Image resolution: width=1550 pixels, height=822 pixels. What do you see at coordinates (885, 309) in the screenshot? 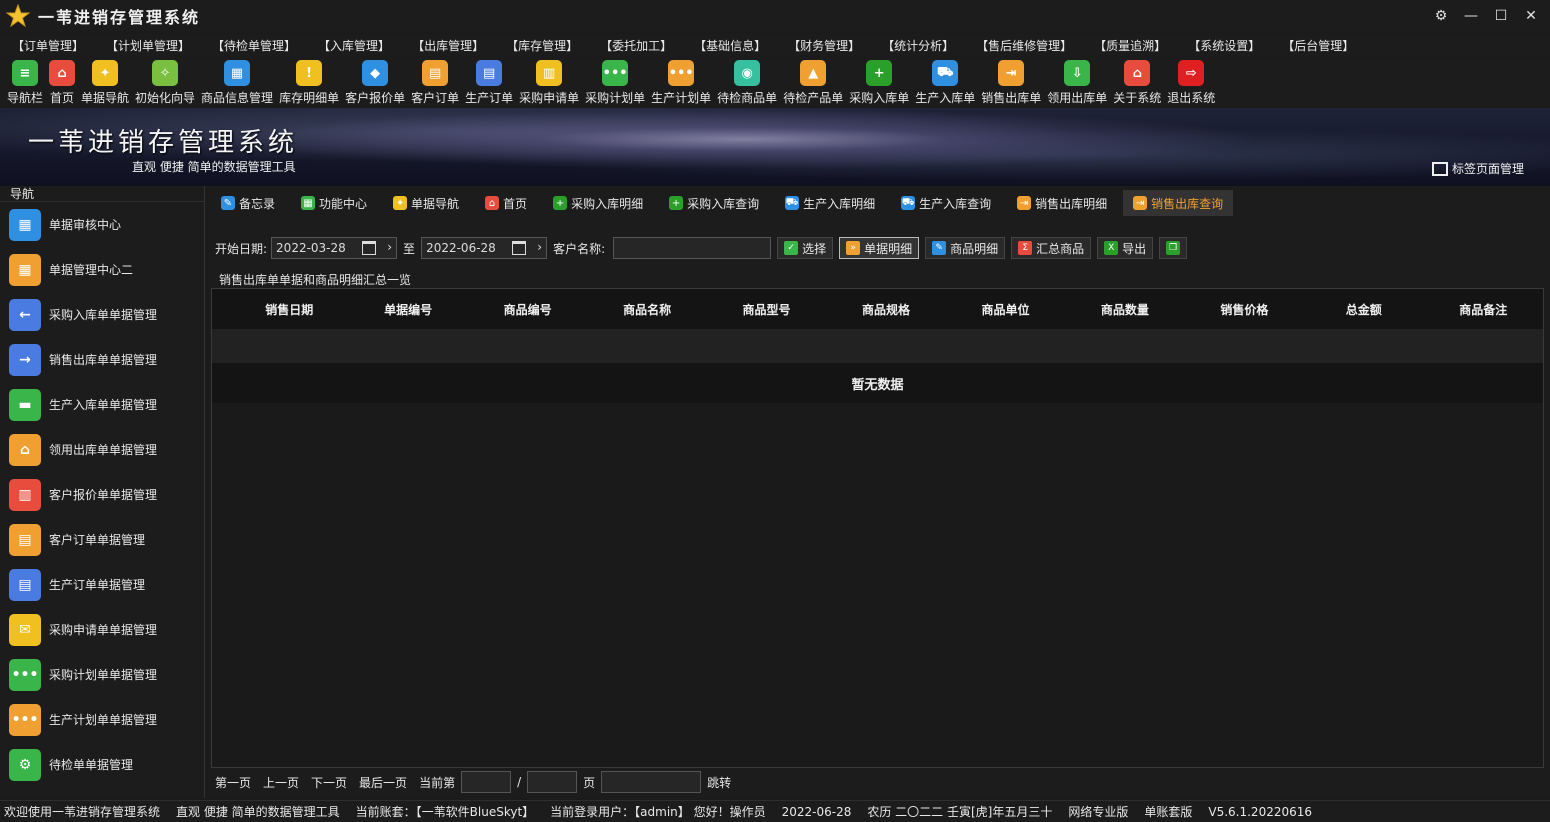
I see `column-header: 商品规格` at bounding box center [885, 309].